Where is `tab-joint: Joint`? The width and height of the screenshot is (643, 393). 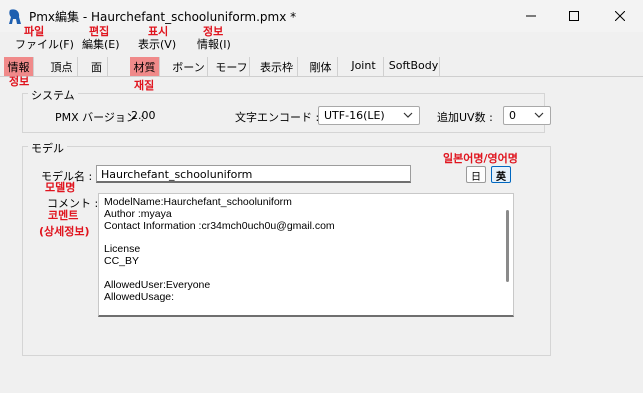
tab-joint: Joint is located at coordinates (364, 66).